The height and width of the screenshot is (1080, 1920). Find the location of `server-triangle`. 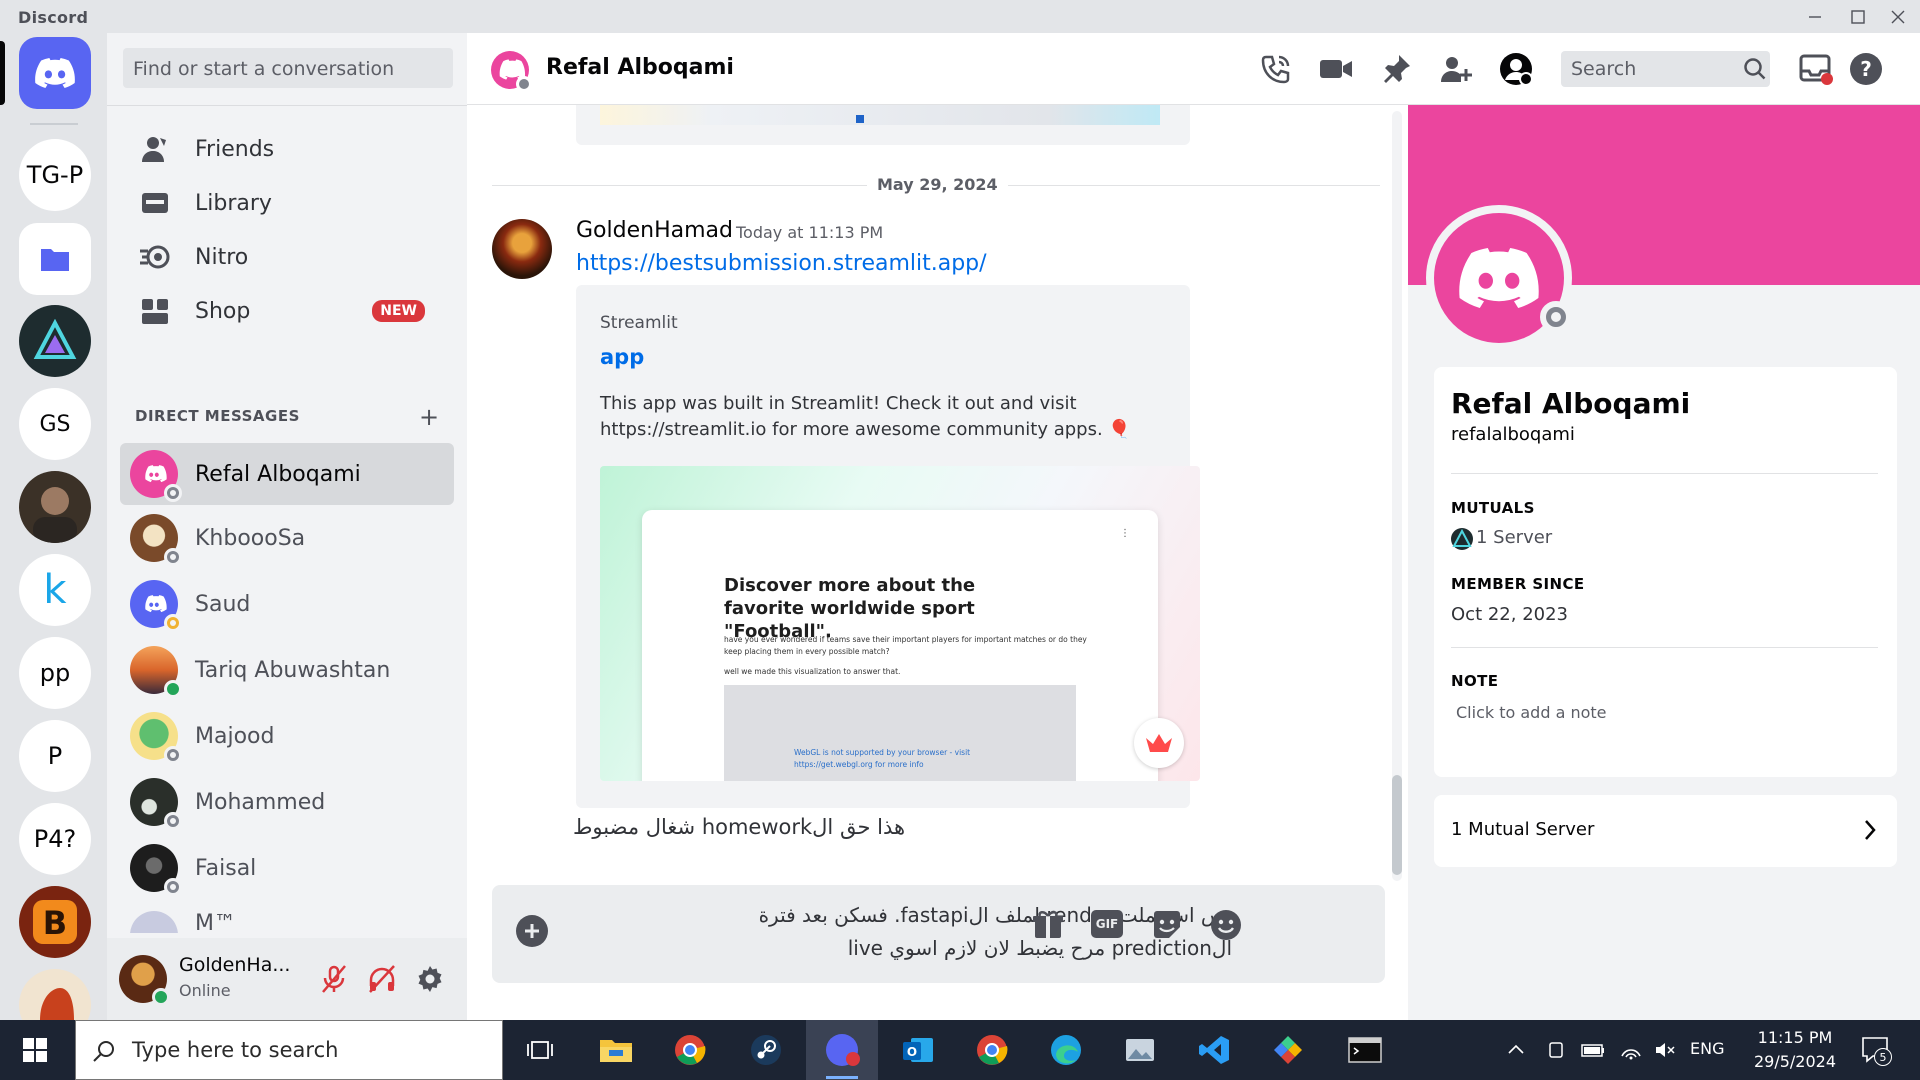

server-triangle is located at coordinates (55, 341).